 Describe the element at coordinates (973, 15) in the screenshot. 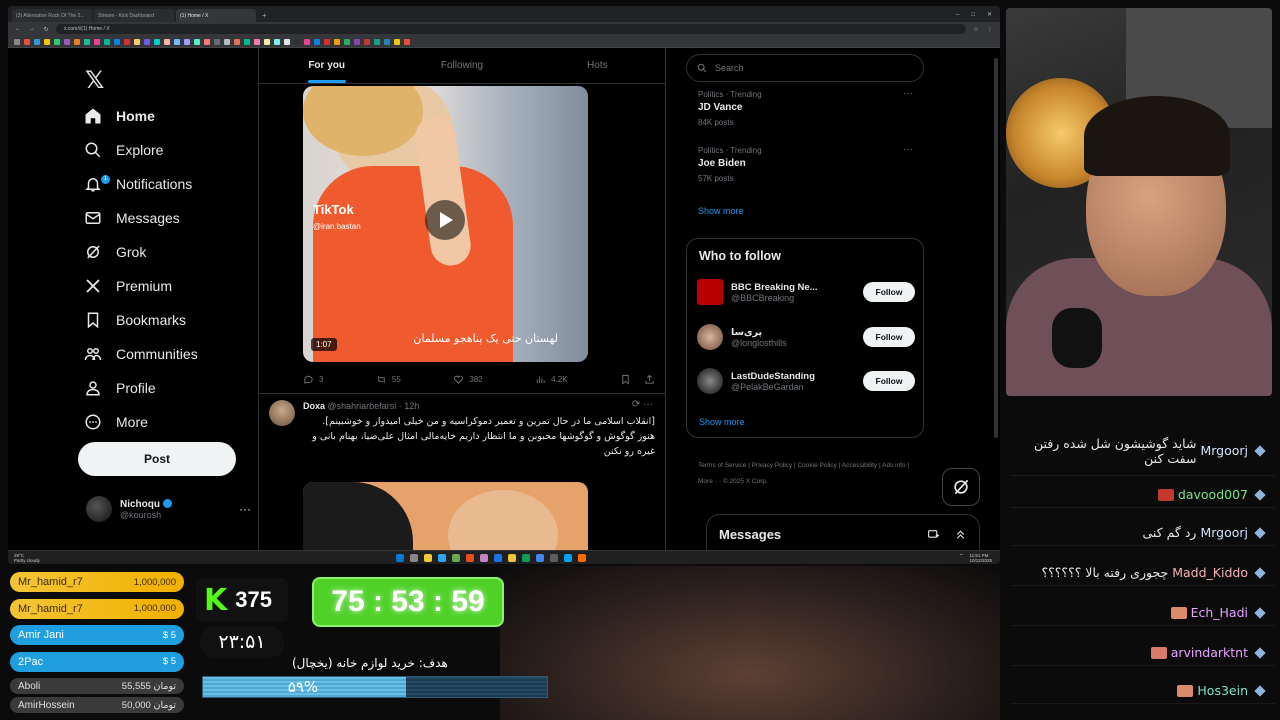

I see `maximize-icon: □` at that location.